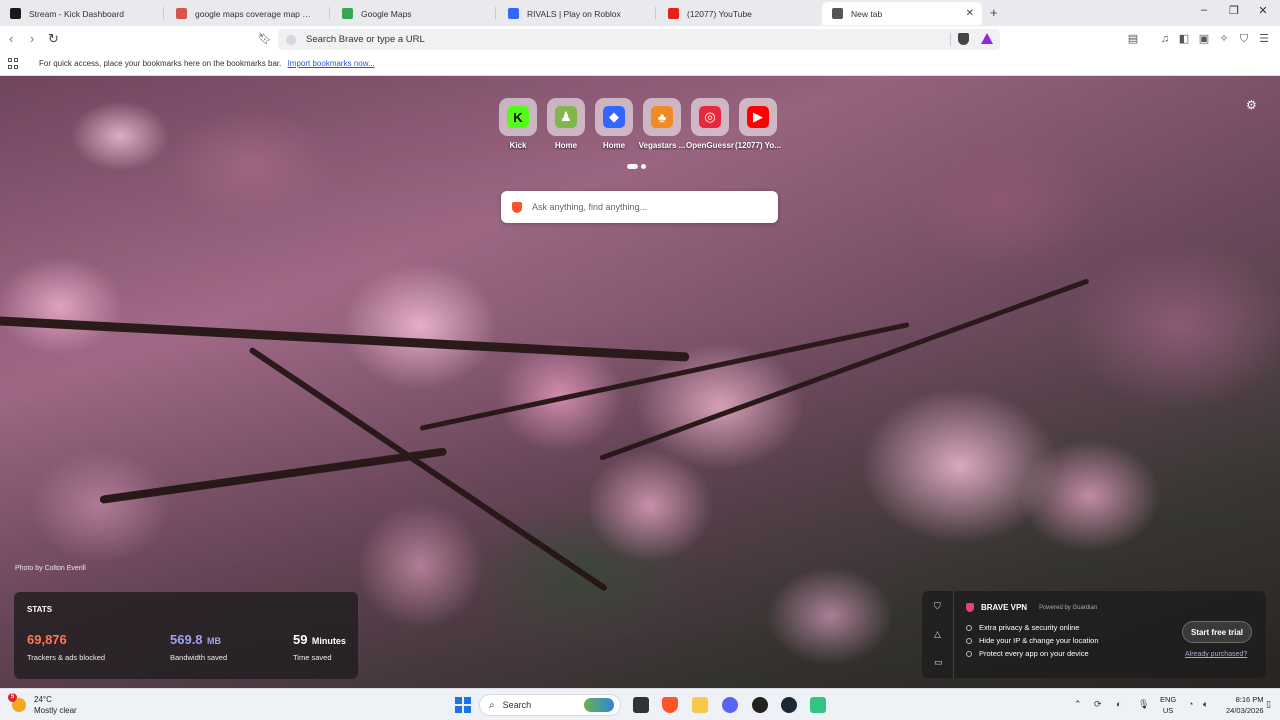 The height and width of the screenshot is (720, 1280). I want to click on weather-widget: 5 24°C Mostly clear, so click(42, 704).